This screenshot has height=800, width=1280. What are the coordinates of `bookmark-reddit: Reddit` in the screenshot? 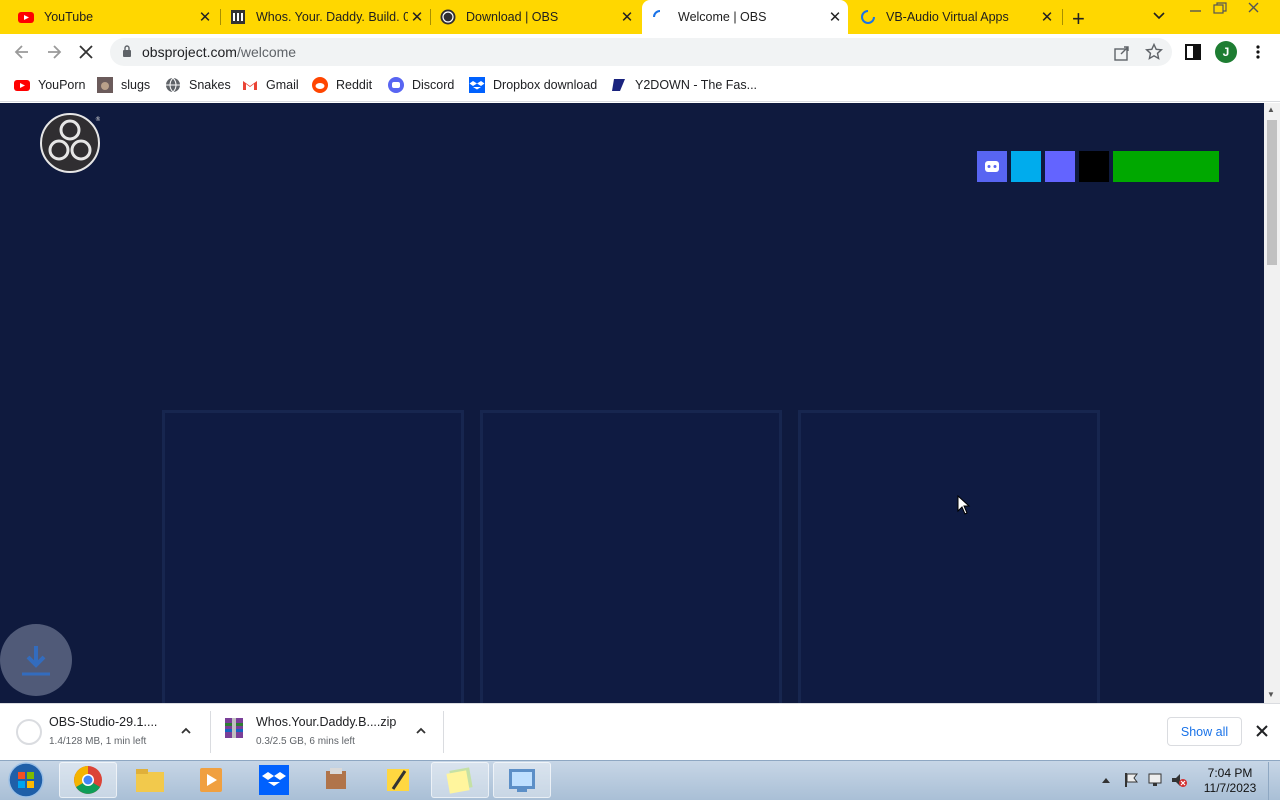 It's located at (342, 85).